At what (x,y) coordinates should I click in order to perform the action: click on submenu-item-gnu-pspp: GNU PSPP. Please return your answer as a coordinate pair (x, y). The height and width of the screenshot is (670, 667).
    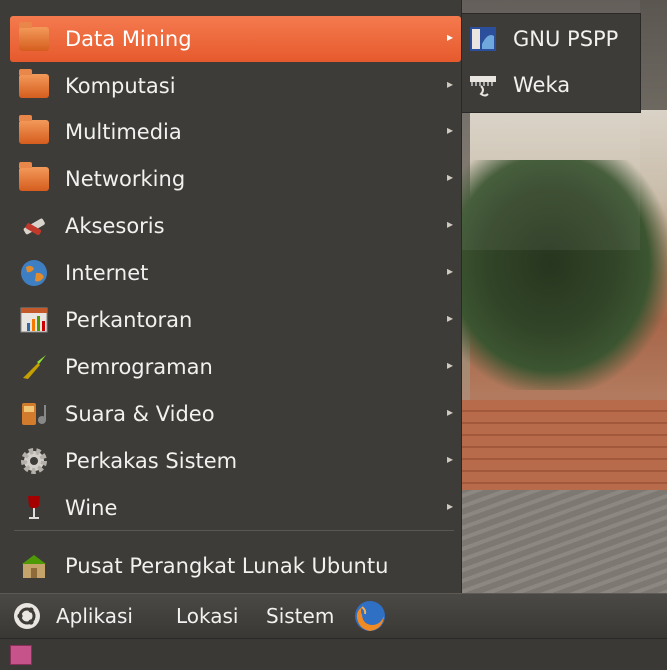
    Looking at the image, I should click on (551, 39).